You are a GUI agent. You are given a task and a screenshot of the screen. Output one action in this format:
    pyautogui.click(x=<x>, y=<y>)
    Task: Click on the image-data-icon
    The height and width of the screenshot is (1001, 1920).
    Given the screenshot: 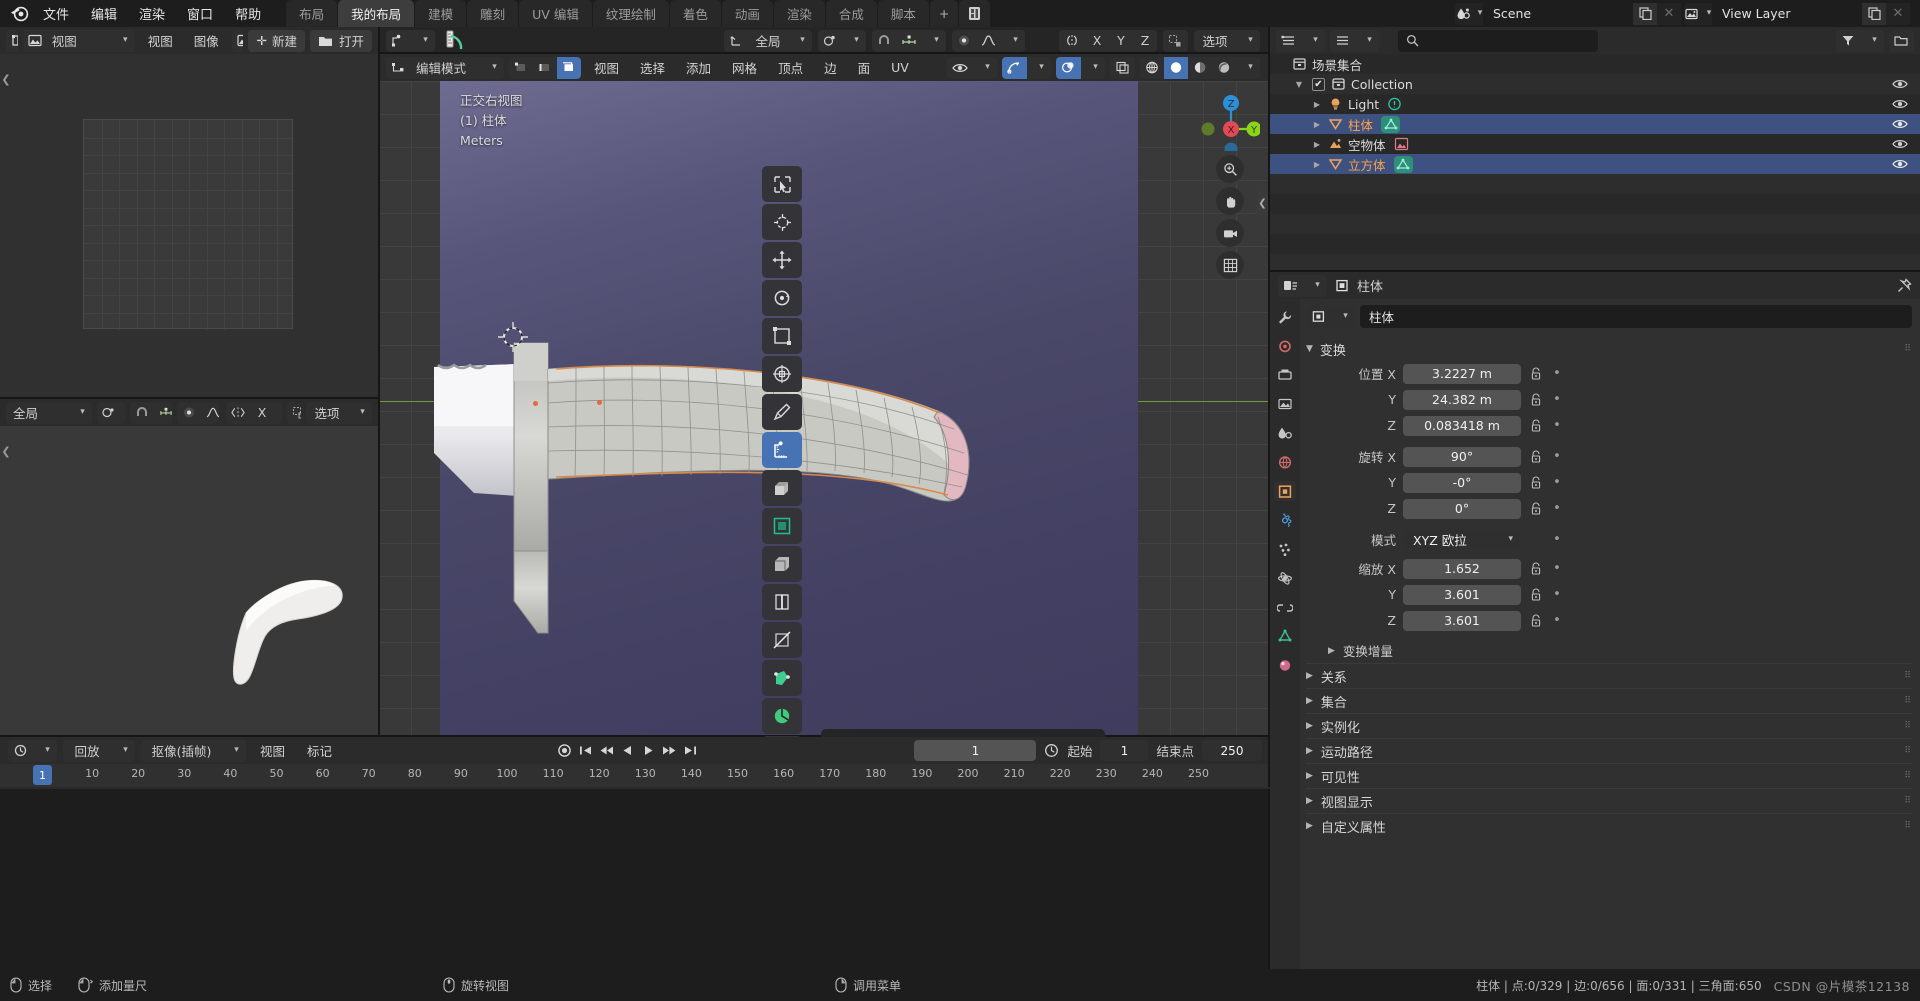 What is the action you would take?
    pyautogui.click(x=1401, y=144)
    